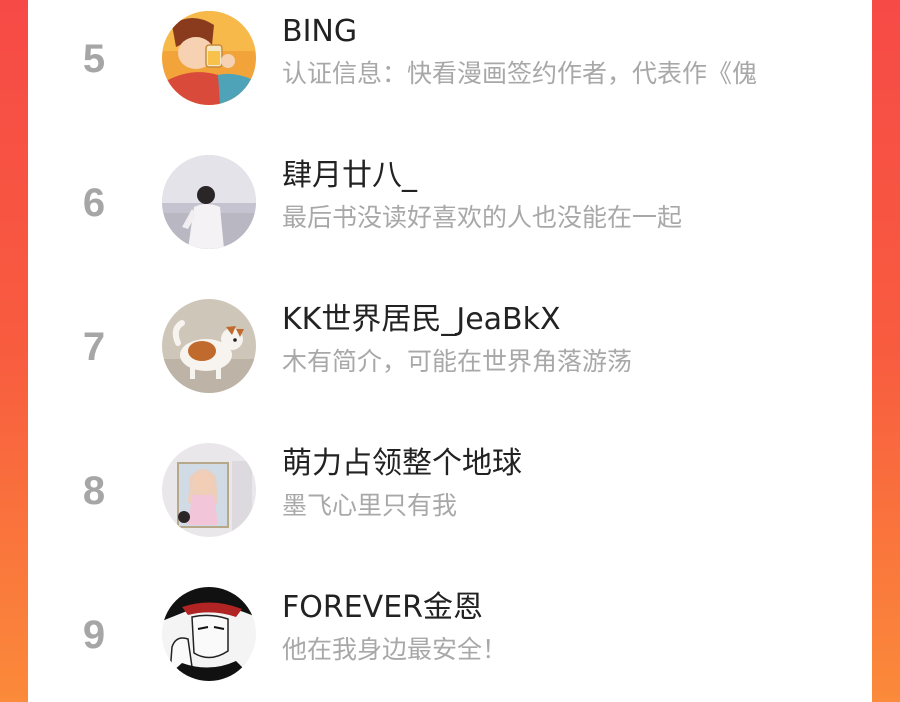 The width and height of the screenshot is (900, 702). What do you see at coordinates (370, 505) in the screenshot?
I see `user-bio: 墨飞心里只有我` at bounding box center [370, 505].